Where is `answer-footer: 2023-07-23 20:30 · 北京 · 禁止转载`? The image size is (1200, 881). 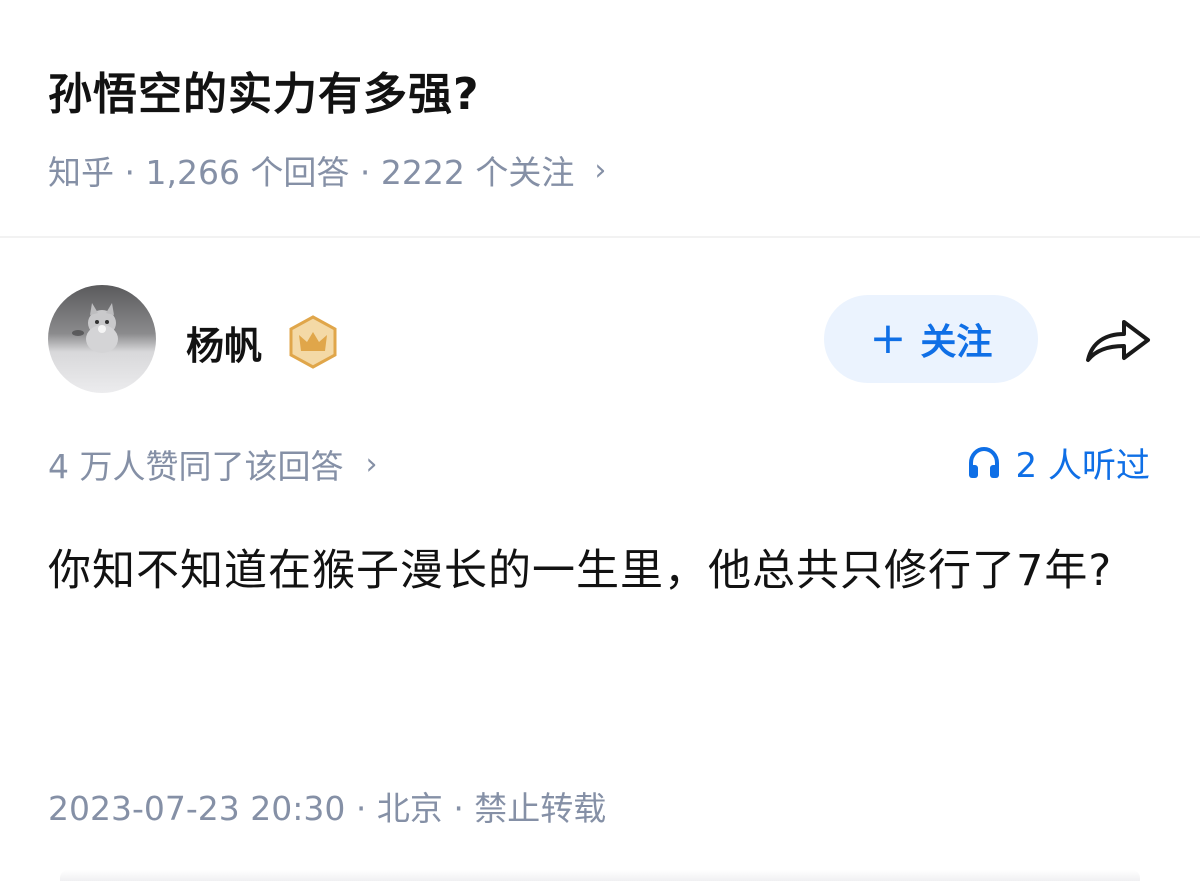
answer-footer: 2023-07-23 20:30 · 北京 · 禁止转载 is located at coordinates (327, 808).